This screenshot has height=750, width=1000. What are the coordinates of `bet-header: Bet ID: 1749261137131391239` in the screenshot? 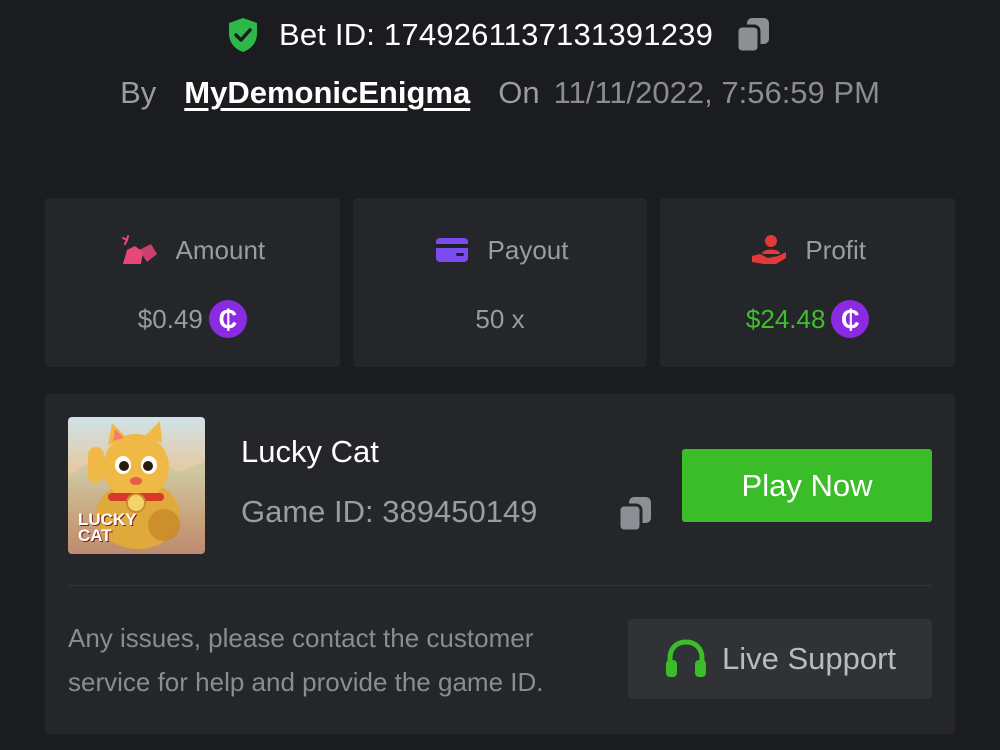 It's located at (500, 35).